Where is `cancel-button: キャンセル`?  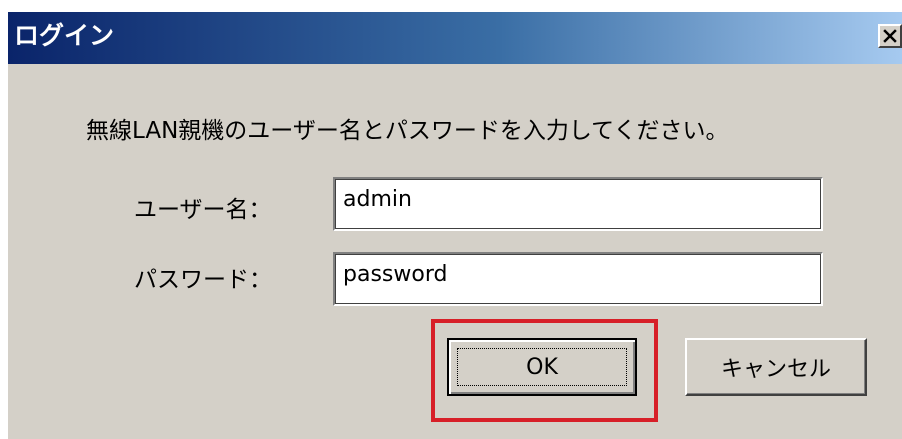 cancel-button: キャンセル is located at coordinates (776, 367).